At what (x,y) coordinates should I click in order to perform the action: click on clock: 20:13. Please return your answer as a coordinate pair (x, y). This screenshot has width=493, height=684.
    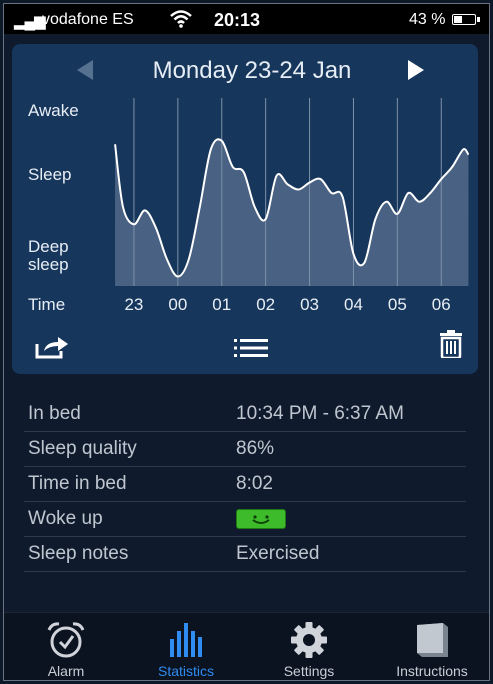
    Looking at the image, I should click on (237, 20).